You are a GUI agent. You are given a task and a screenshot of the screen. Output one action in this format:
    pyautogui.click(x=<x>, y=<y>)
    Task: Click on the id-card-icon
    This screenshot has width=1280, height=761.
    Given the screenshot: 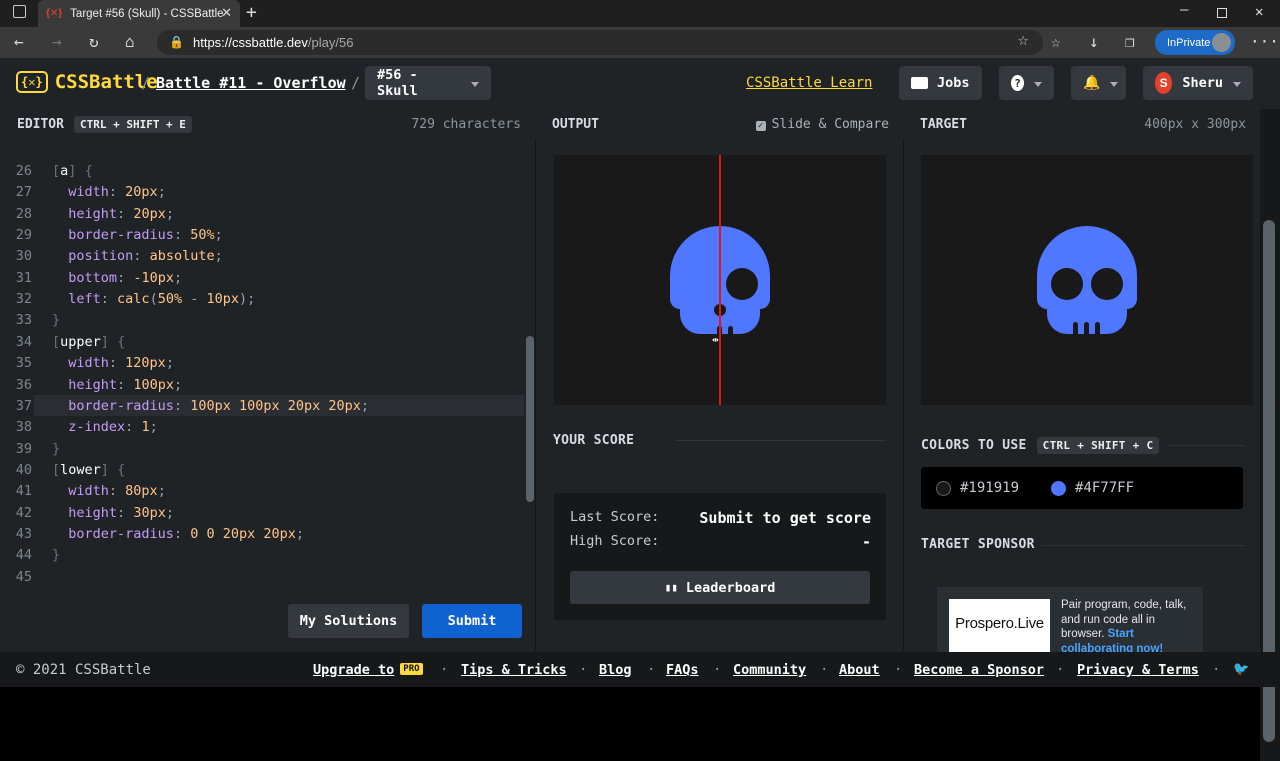 What is the action you would take?
    pyautogui.click(x=919, y=83)
    